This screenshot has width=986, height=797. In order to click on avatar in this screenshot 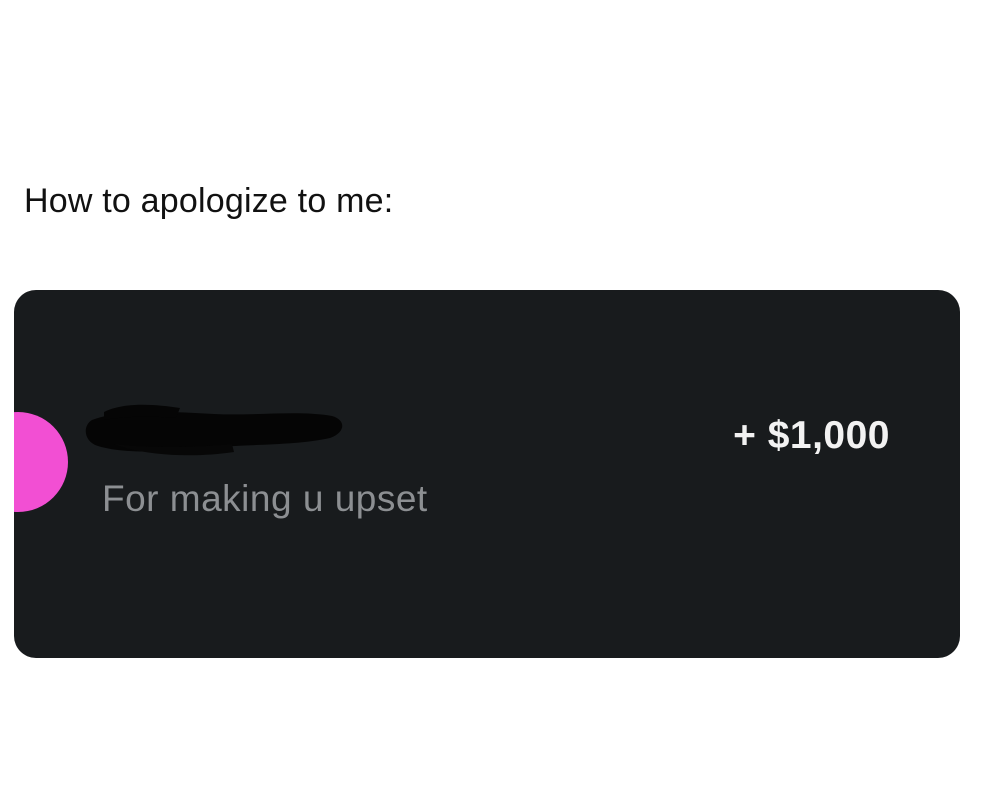, I will do `click(41, 462)`.